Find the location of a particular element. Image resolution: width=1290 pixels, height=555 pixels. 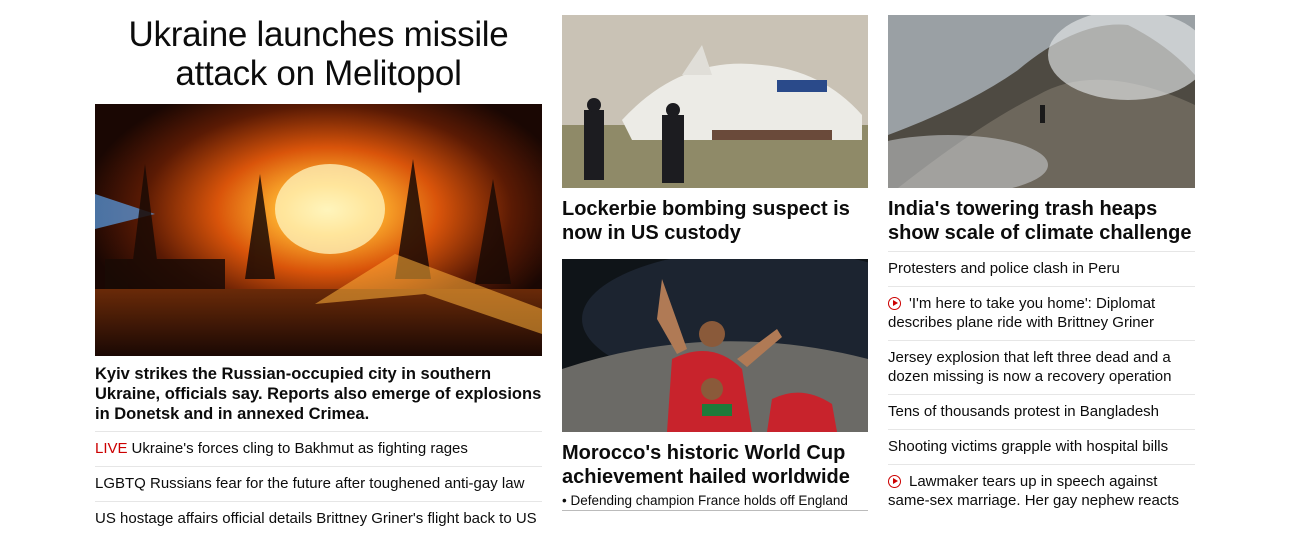

landfill-image is located at coordinates (1041, 101).